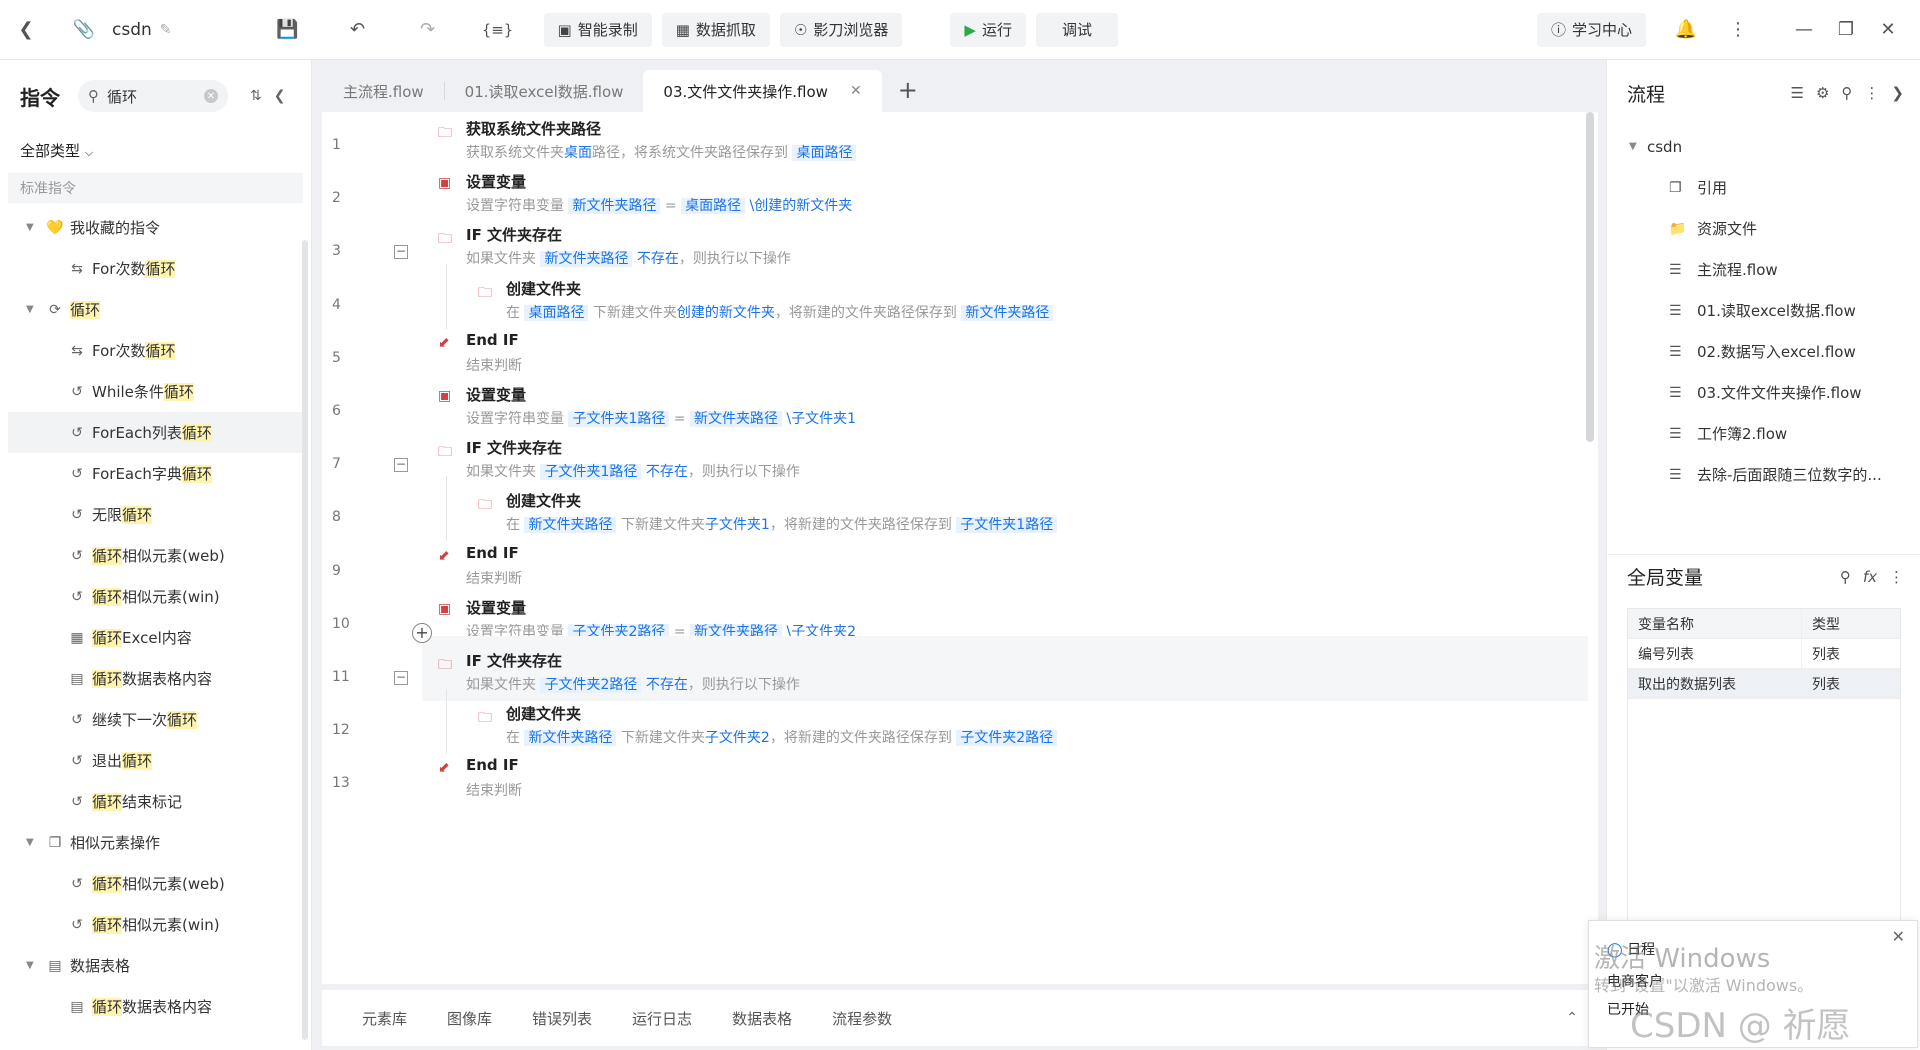 Image resolution: width=1920 pixels, height=1050 pixels. What do you see at coordinates (155, 473) in the screenshot?
I see `tree-item: ↺ ForEach字典循环` at bounding box center [155, 473].